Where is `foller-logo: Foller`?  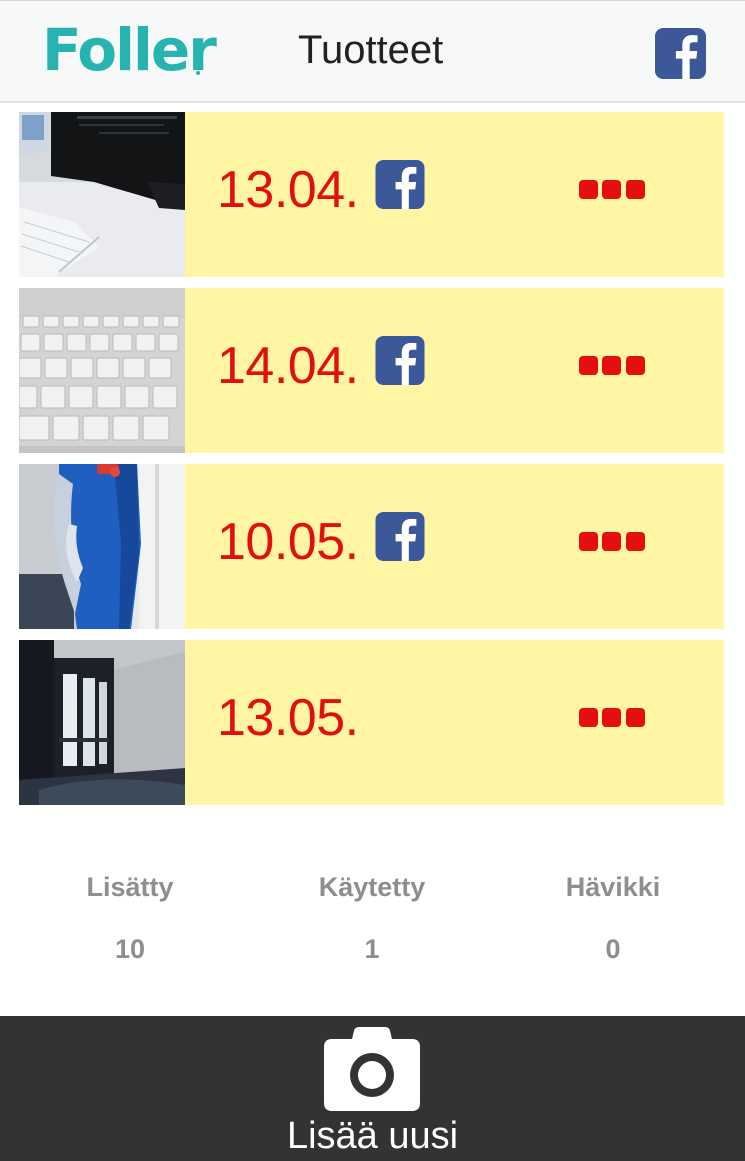
foller-logo: Foller is located at coordinates (129, 50).